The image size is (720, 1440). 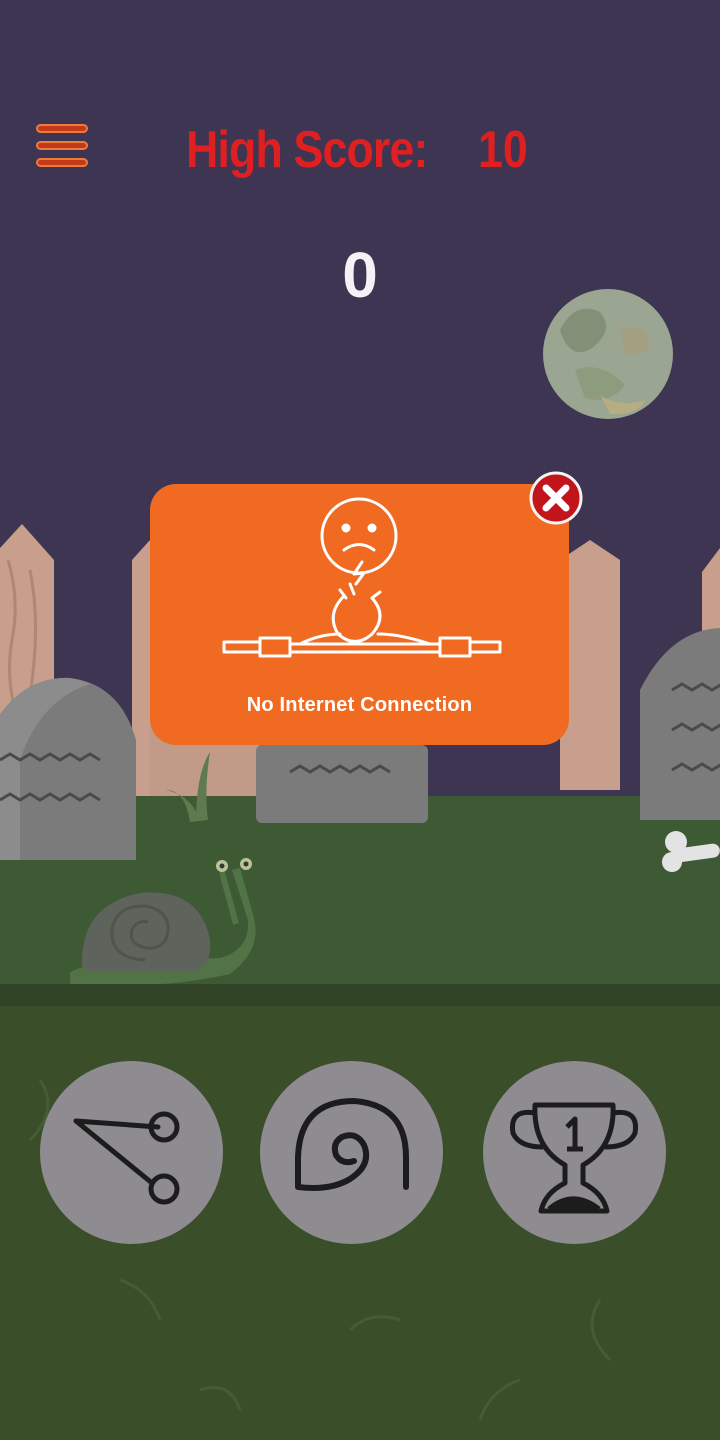 I want to click on snail-button, so click(x=351, y=1152).